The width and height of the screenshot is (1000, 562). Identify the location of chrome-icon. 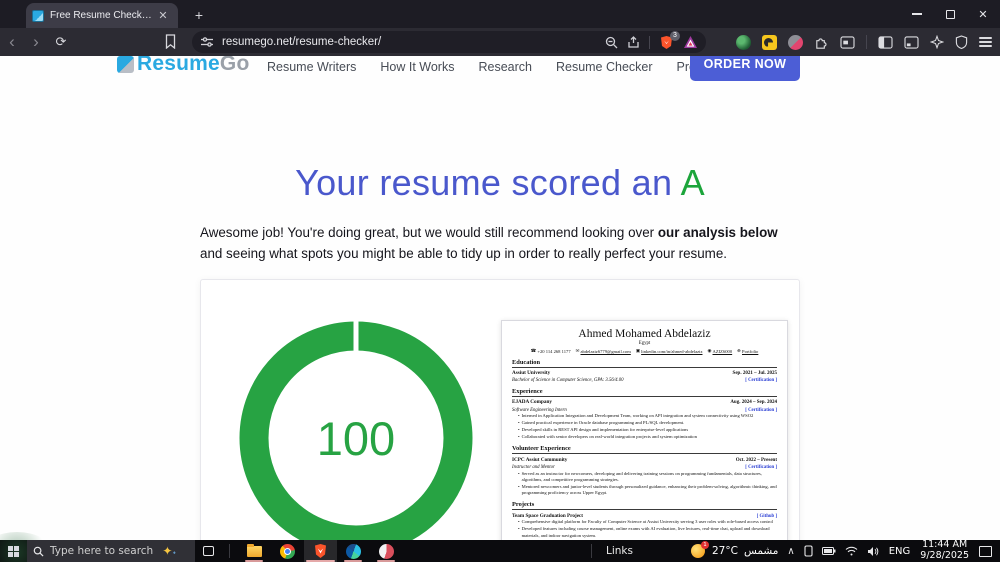
(287, 551).